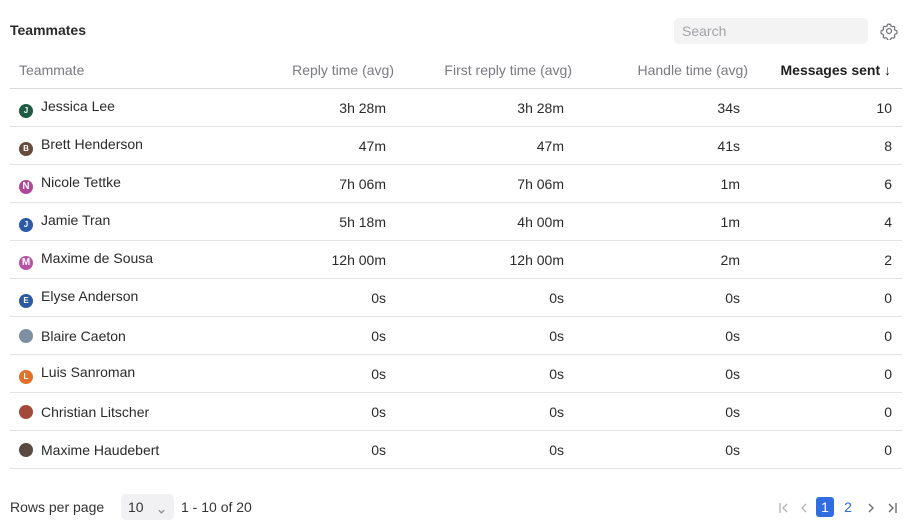  Describe the element at coordinates (136, 507) in the screenshot. I see `rows-per-page-value: 10` at that location.